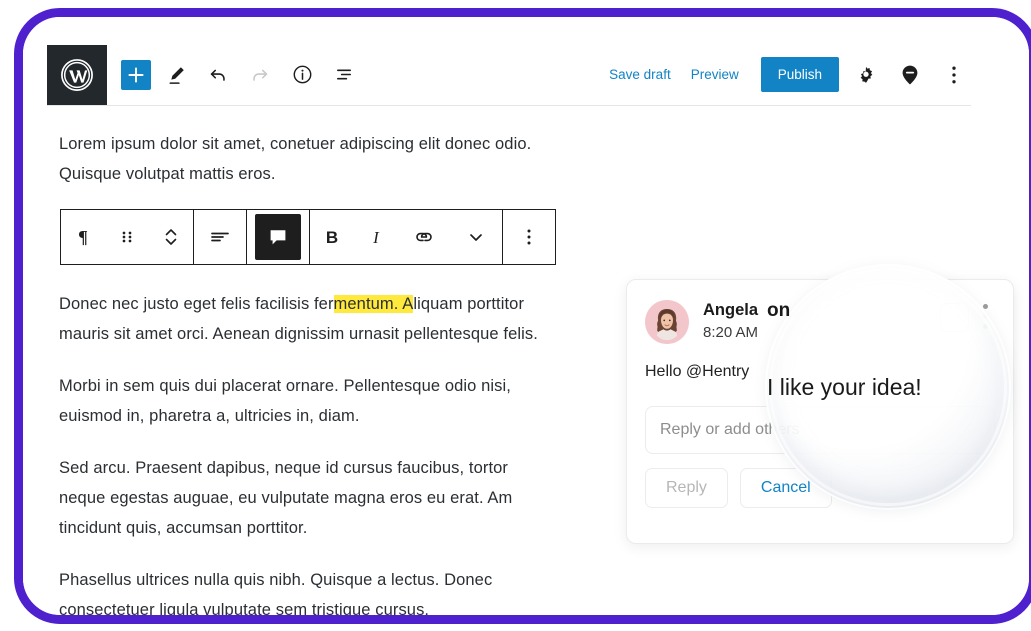 The width and height of the screenshot is (1031, 631). I want to click on block-toolbar: ¶ B I, so click(308, 237).